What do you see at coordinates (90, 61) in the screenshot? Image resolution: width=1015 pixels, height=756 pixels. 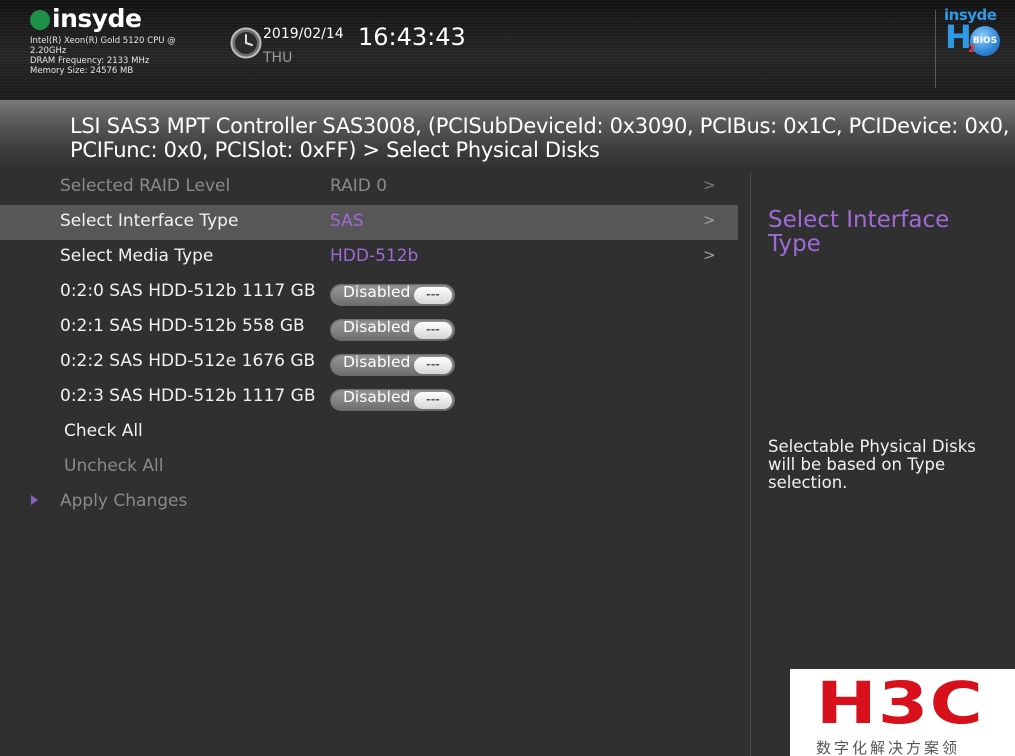 I see `dram-info: DRAM Frequency: 2133 MHz` at bounding box center [90, 61].